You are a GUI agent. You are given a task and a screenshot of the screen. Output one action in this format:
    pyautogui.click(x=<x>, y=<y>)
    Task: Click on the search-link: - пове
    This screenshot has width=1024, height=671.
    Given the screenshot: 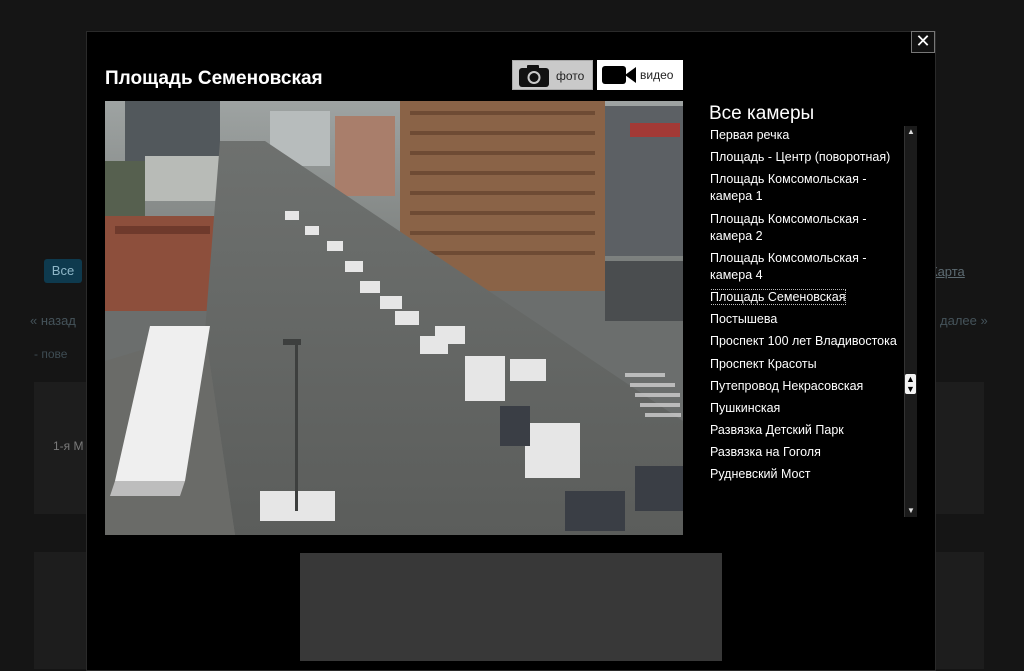 What is the action you would take?
    pyautogui.click(x=50, y=354)
    